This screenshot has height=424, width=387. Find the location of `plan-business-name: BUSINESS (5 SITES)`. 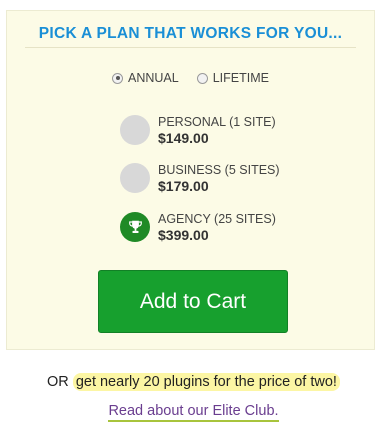

plan-business-name: BUSINESS (5 SITES) is located at coordinates (219, 170).